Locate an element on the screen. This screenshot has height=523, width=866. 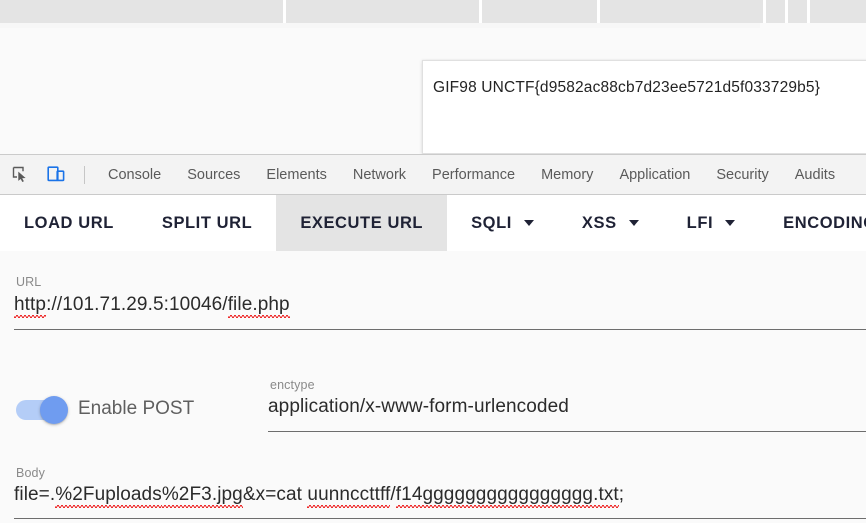
inspect-element-icon is located at coordinates (20, 175).